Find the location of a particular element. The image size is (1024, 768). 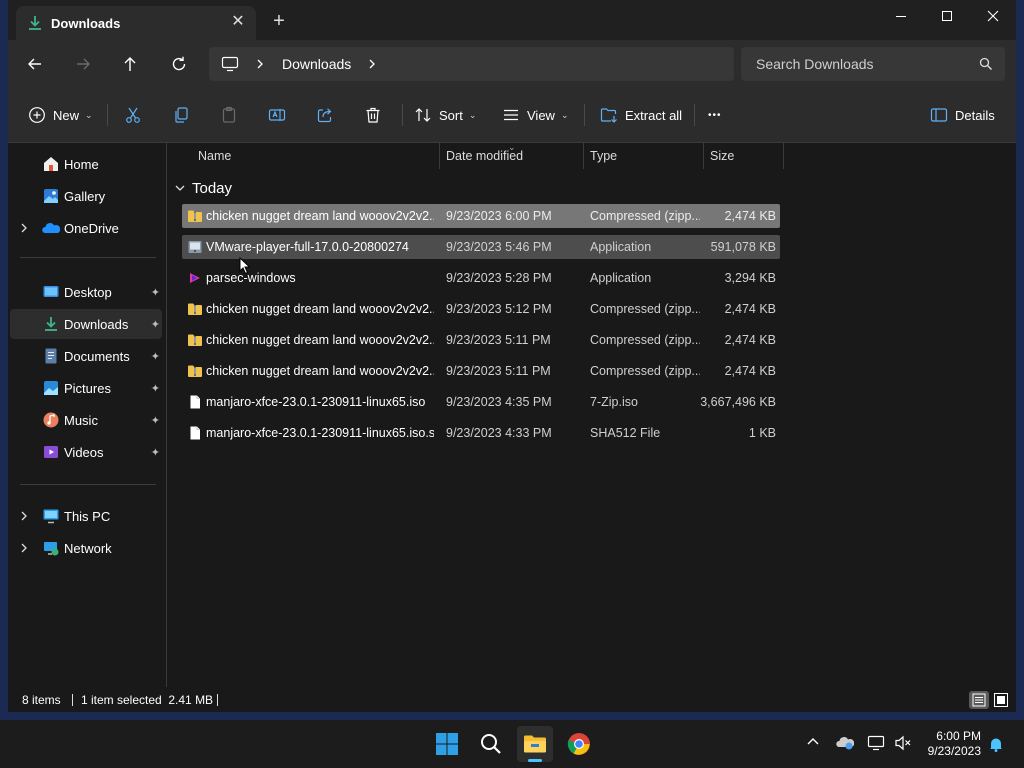

up-button is located at coordinates (130, 64).